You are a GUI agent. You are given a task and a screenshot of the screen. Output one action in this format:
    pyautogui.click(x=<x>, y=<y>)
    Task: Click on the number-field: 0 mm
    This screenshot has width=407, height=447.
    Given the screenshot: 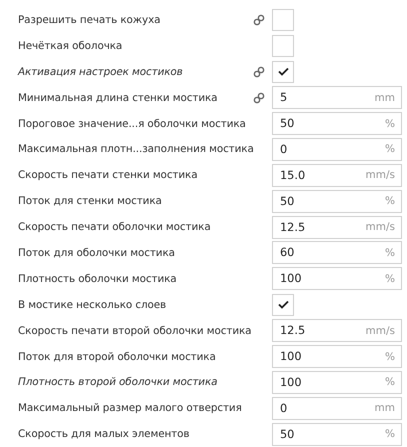 What is the action you would take?
    pyautogui.click(x=337, y=408)
    